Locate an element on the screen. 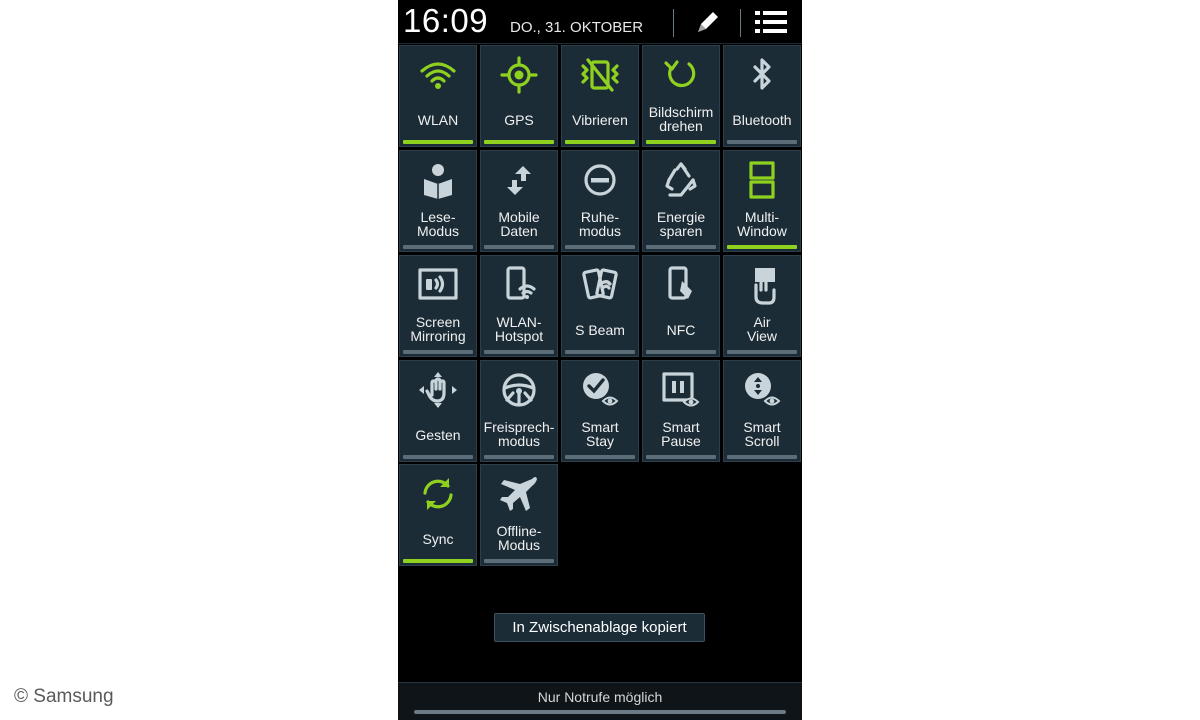  multi-window-icon is located at coordinates (762, 180).